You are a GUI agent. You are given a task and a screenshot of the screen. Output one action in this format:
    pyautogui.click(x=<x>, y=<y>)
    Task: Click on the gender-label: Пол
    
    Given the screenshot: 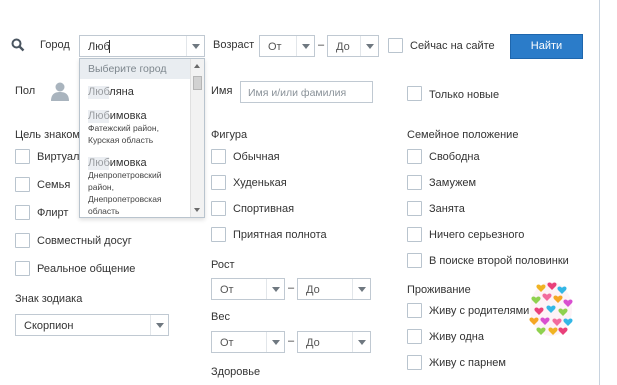 What is the action you would take?
    pyautogui.click(x=25, y=91)
    